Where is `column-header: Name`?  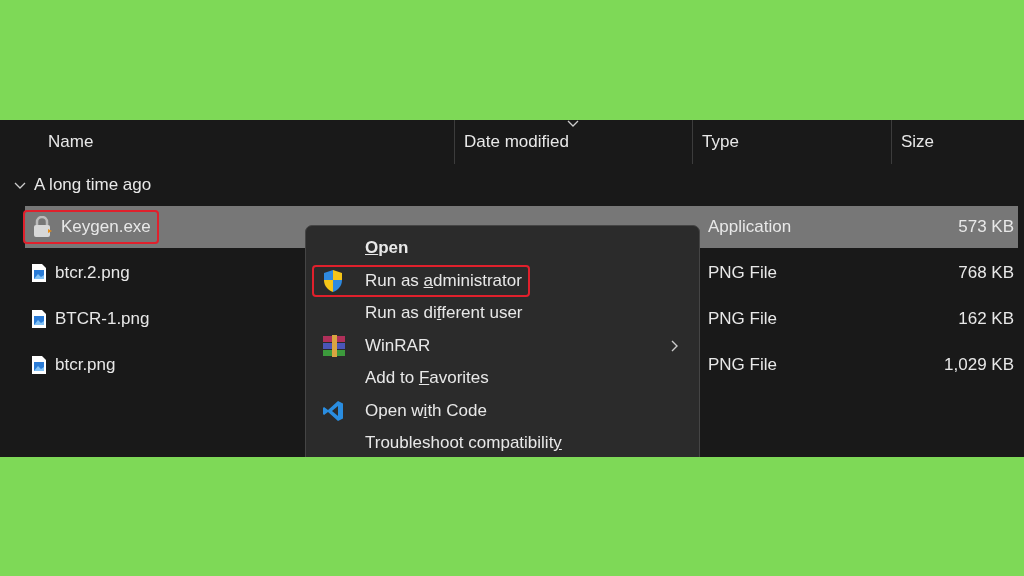
column-header: Name is located at coordinates (71, 142).